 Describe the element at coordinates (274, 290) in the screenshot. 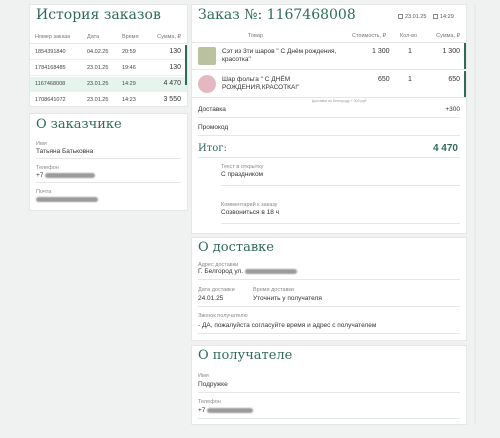

I see `delivery-time-label: Время доставки` at that location.